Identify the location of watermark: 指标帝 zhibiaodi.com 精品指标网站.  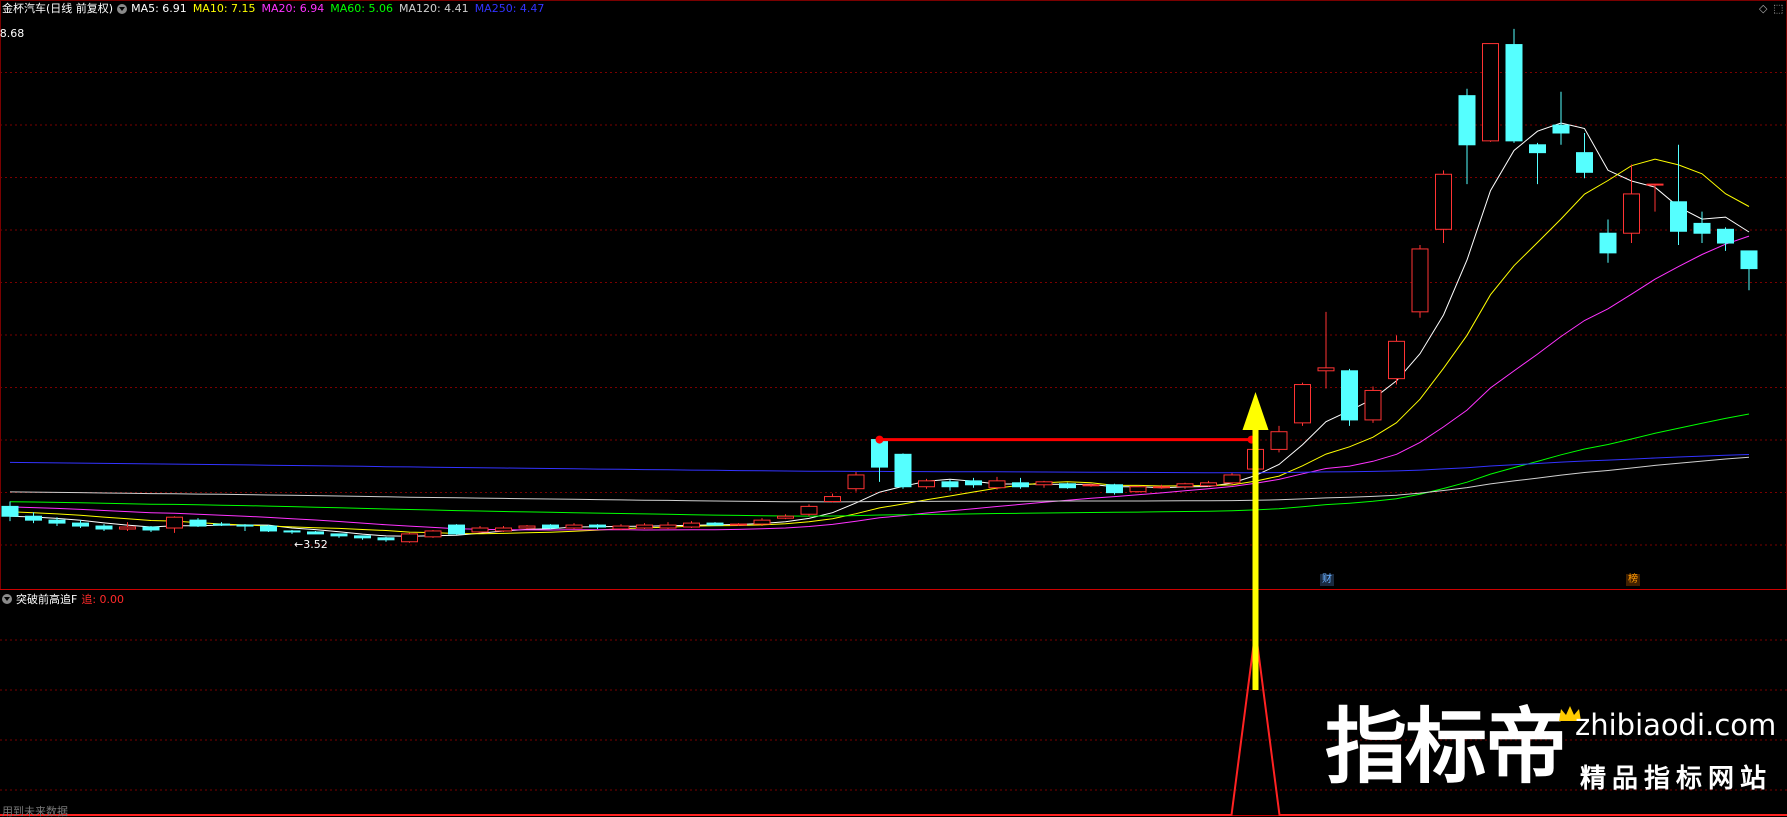
(1555, 755).